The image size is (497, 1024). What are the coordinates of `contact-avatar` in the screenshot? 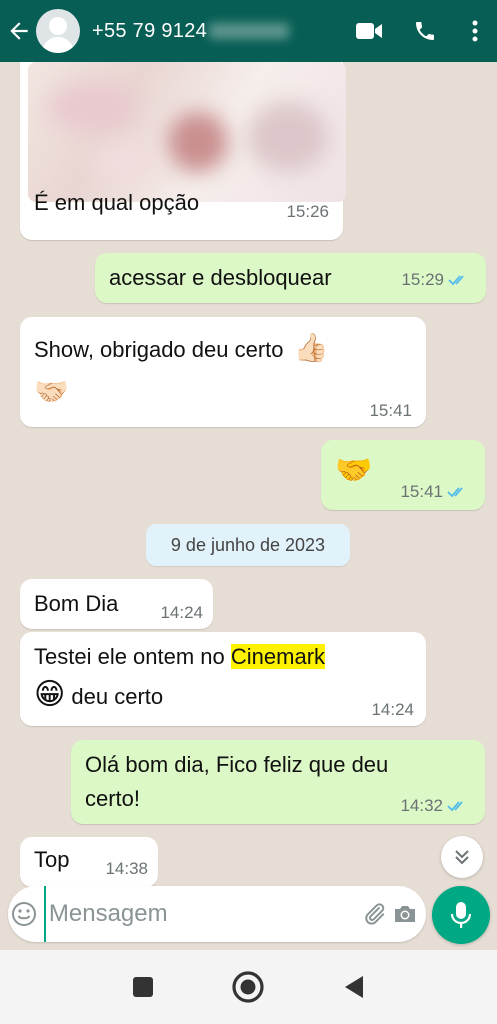 It's located at (58, 31).